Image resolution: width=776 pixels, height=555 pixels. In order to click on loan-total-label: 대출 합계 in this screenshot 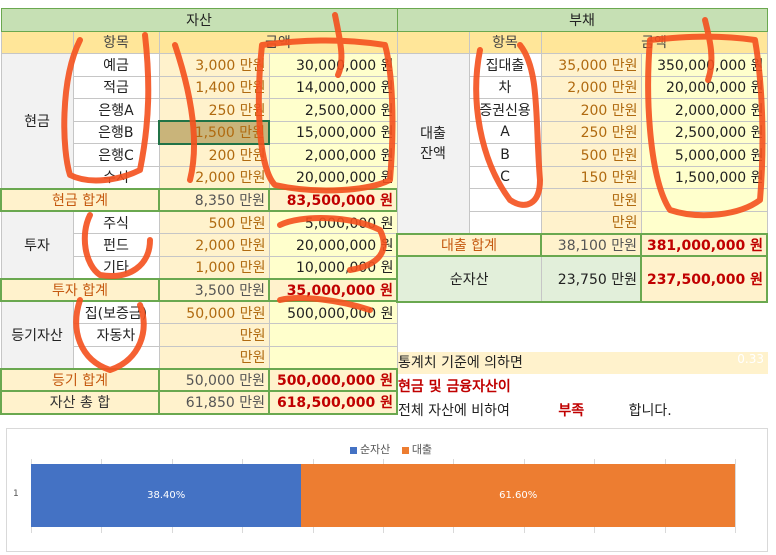, I will do `click(469, 244)`.